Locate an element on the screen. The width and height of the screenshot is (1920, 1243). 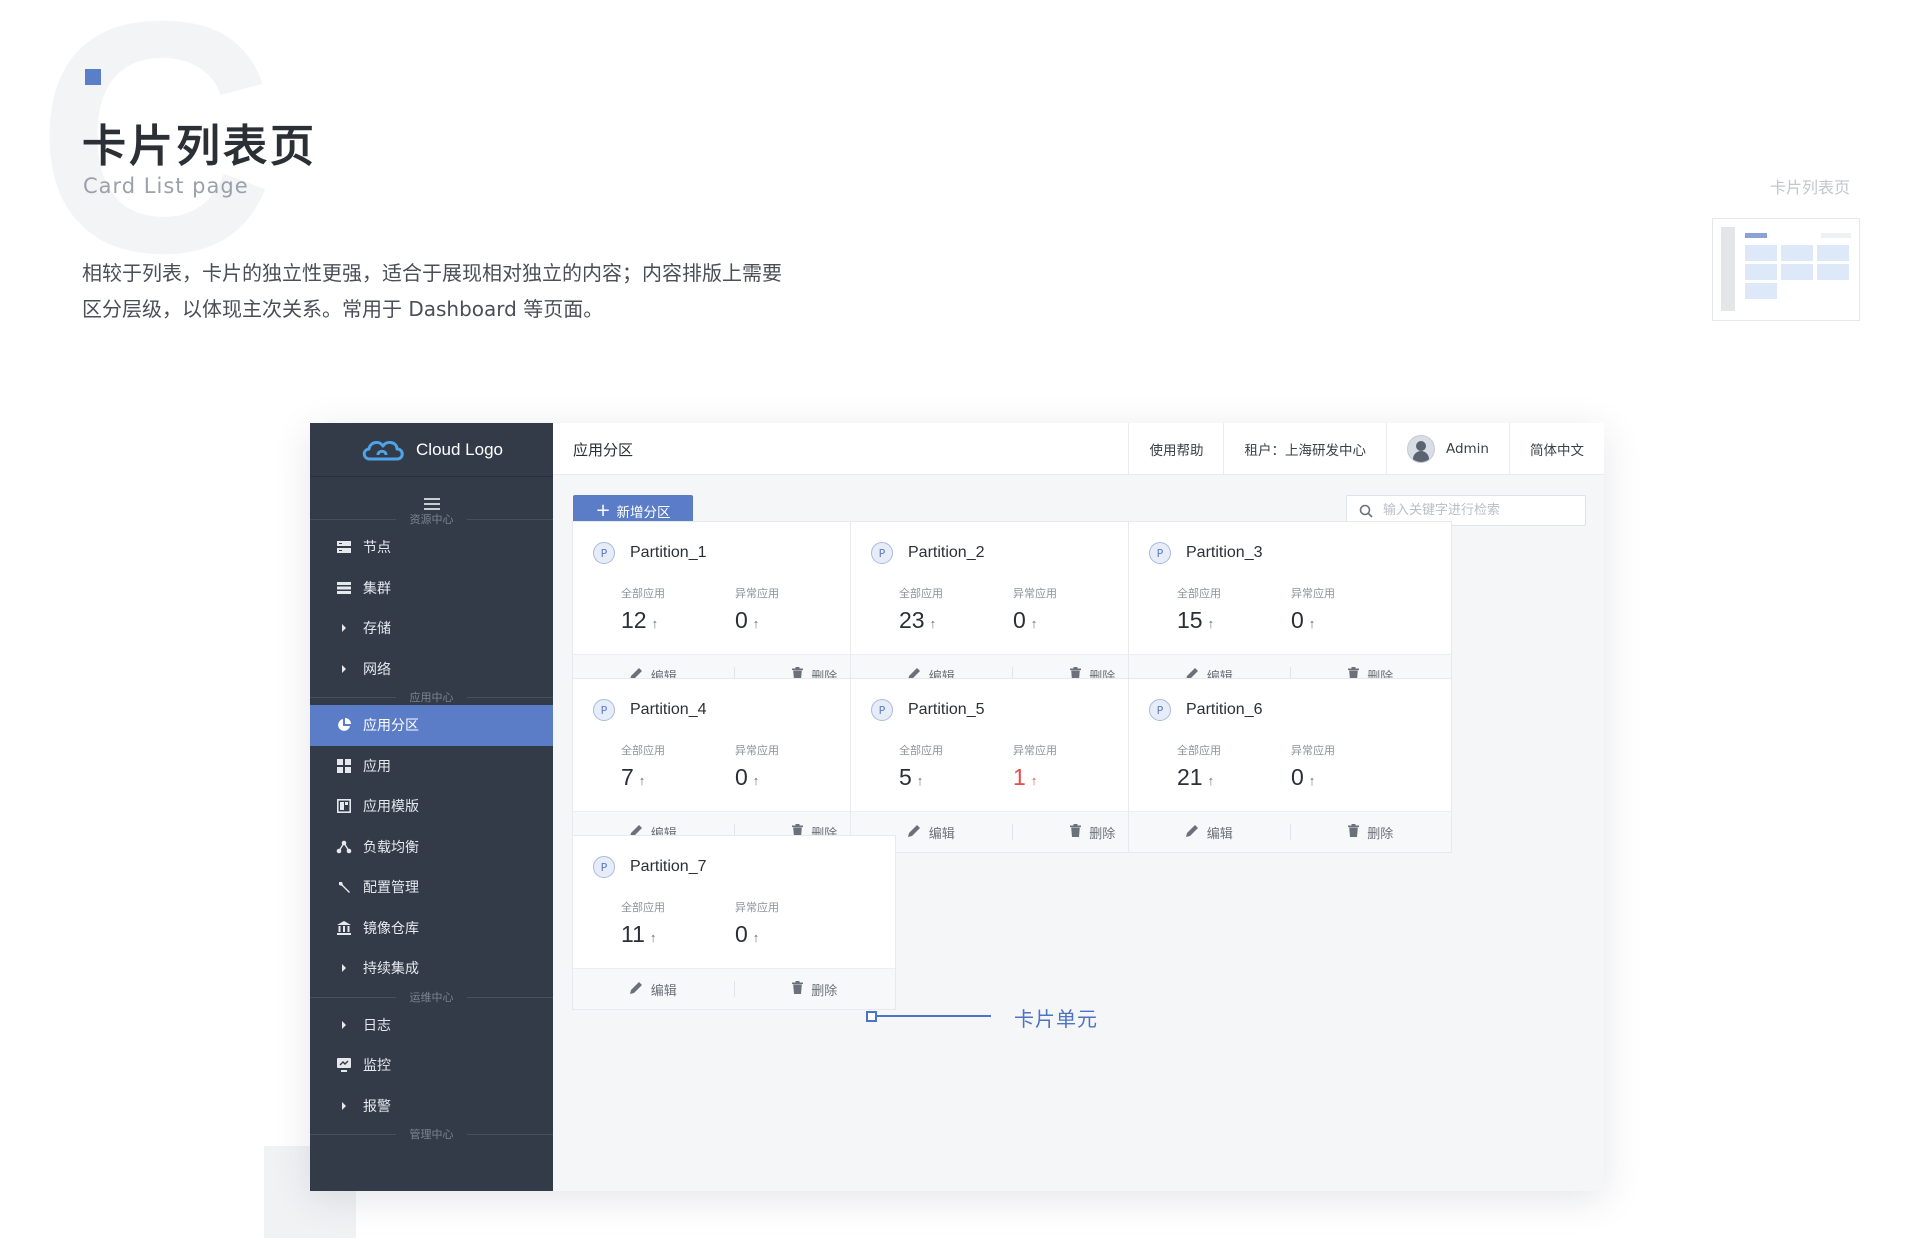
stat-total: 全部应用 23 ↑ is located at coordinates (921, 609).